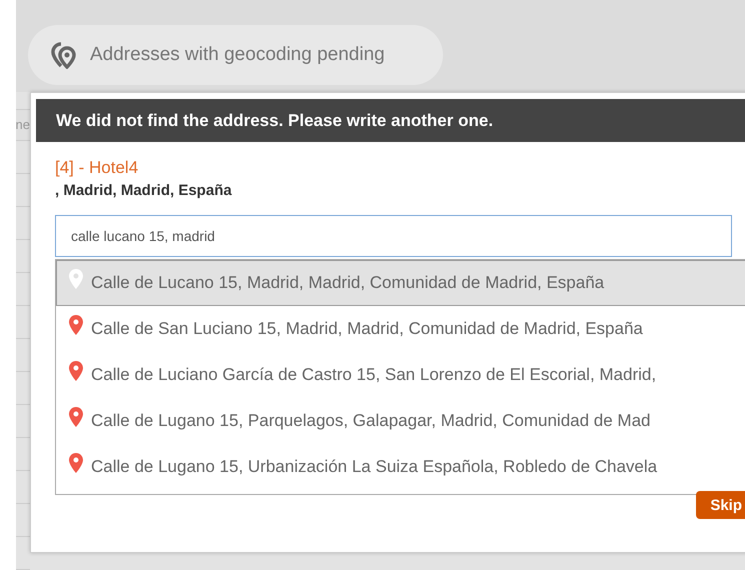 The image size is (745, 570). What do you see at coordinates (97, 168) in the screenshot?
I see `record-name: [4] - Hotel4` at bounding box center [97, 168].